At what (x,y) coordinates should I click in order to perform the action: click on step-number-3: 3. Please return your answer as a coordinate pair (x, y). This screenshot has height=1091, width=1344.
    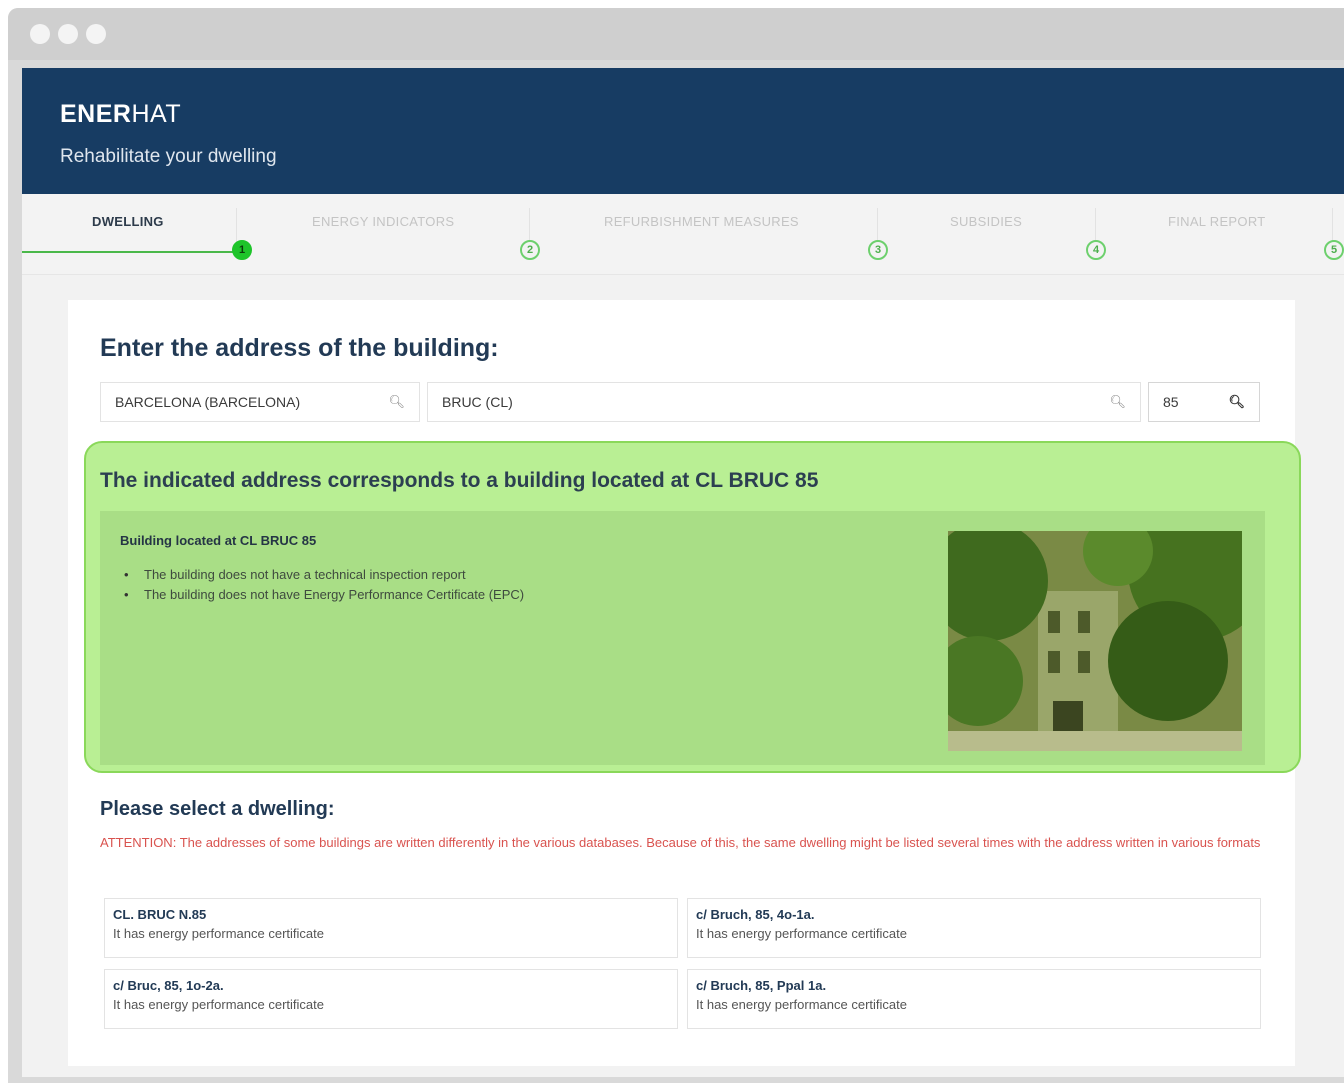
    Looking at the image, I should click on (878, 250).